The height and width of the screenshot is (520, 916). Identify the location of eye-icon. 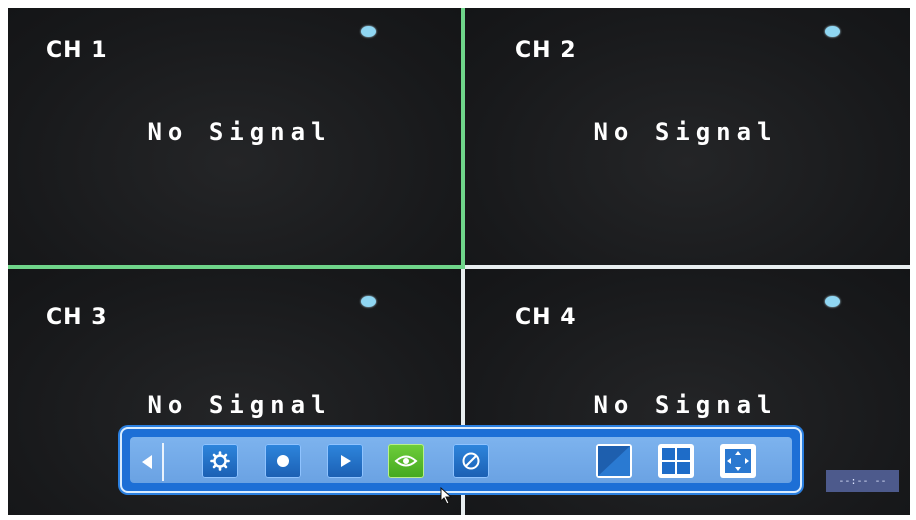
(406, 461).